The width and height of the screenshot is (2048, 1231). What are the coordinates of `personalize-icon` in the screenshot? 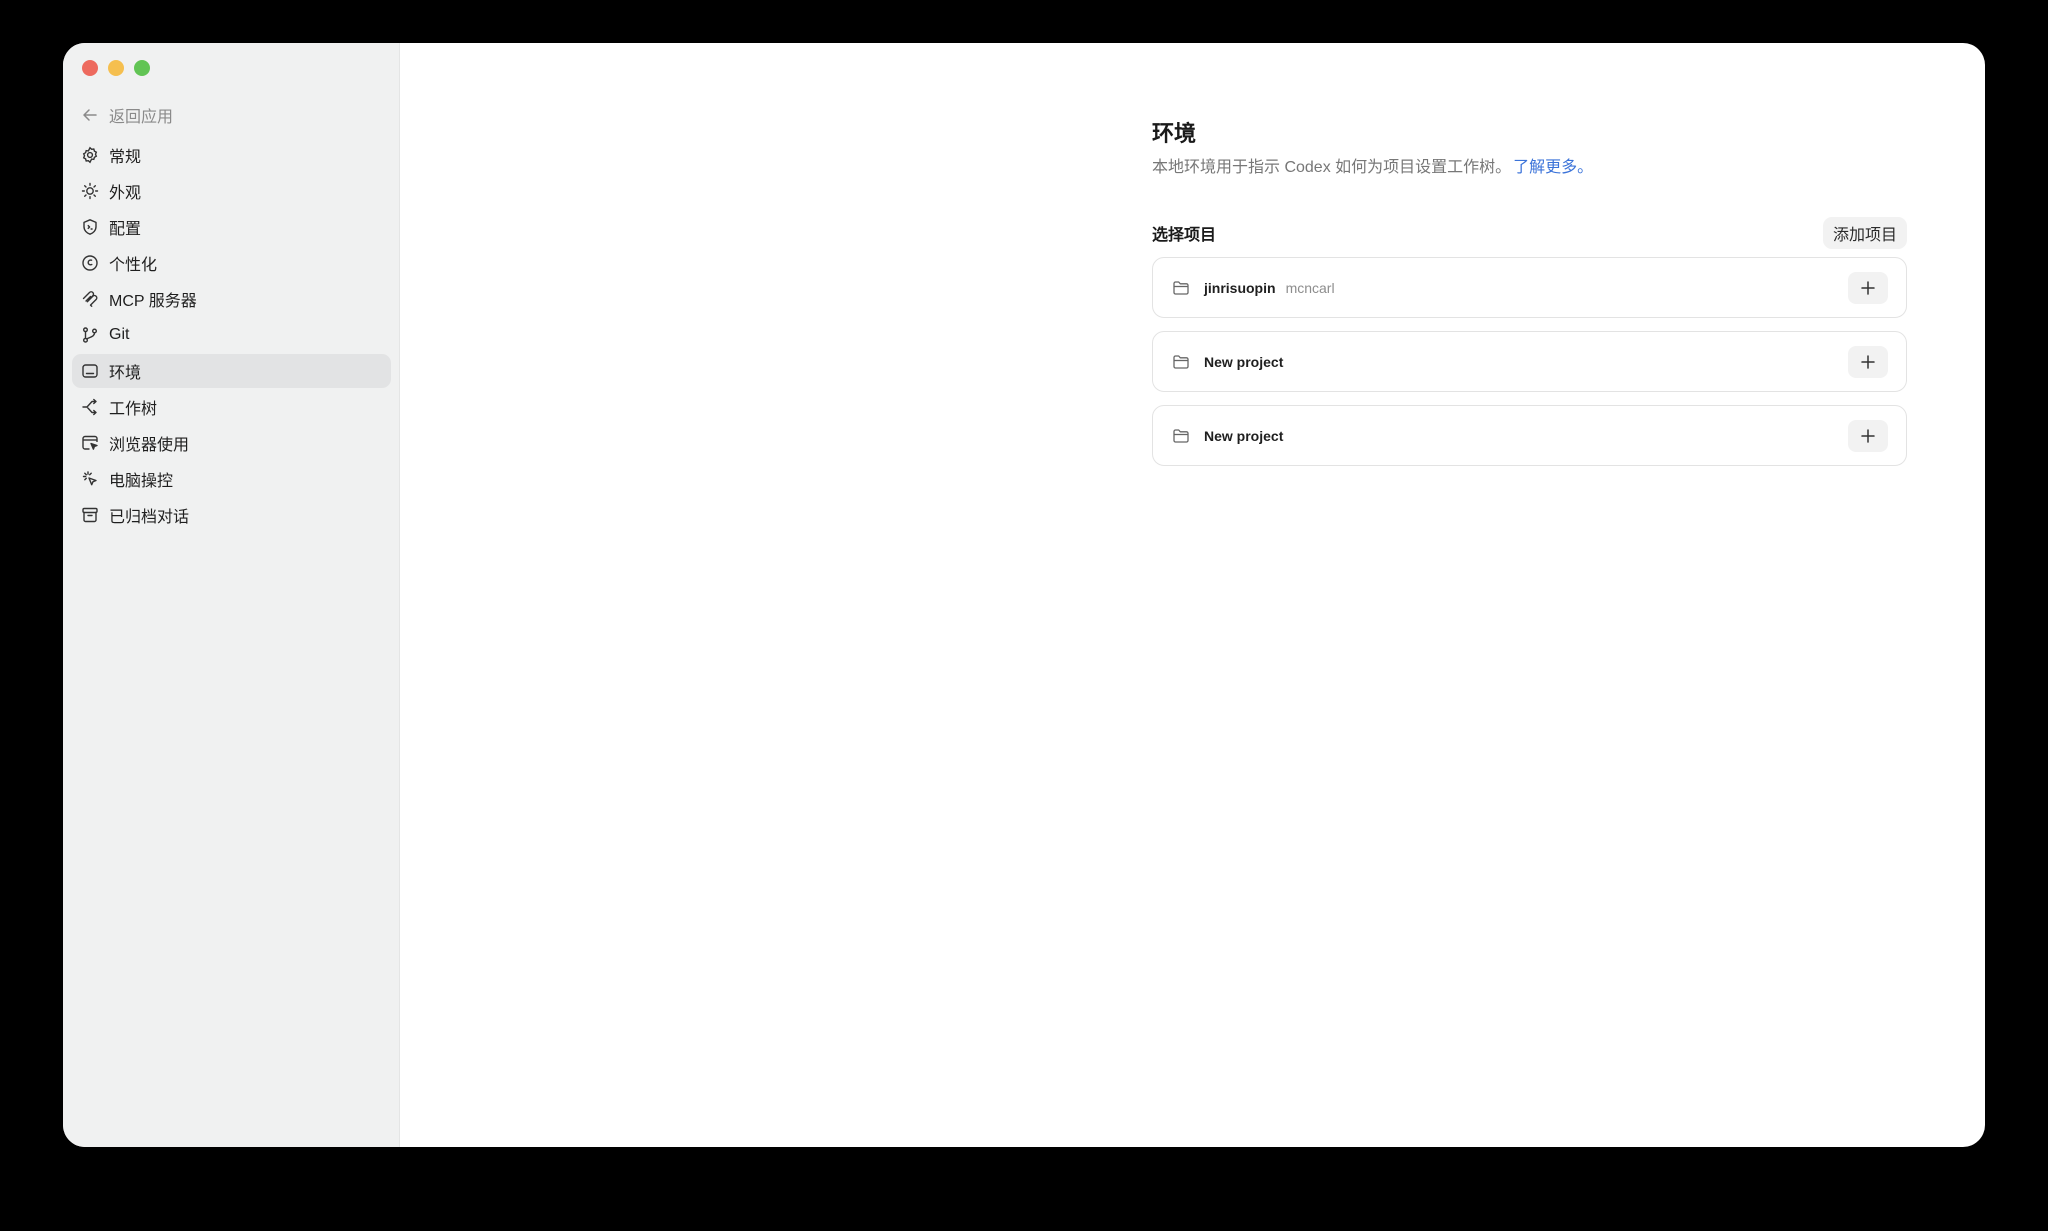 It's located at (90, 263).